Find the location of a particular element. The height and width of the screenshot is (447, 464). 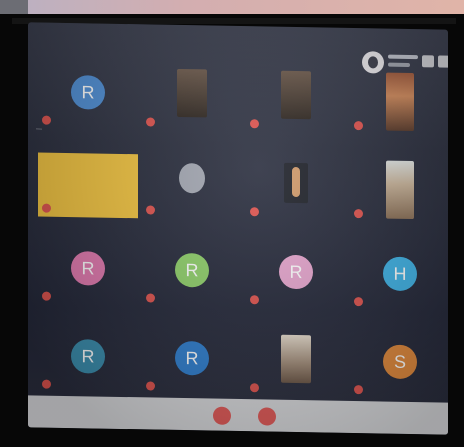

participant-tile: H is located at coordinates (399, 279).